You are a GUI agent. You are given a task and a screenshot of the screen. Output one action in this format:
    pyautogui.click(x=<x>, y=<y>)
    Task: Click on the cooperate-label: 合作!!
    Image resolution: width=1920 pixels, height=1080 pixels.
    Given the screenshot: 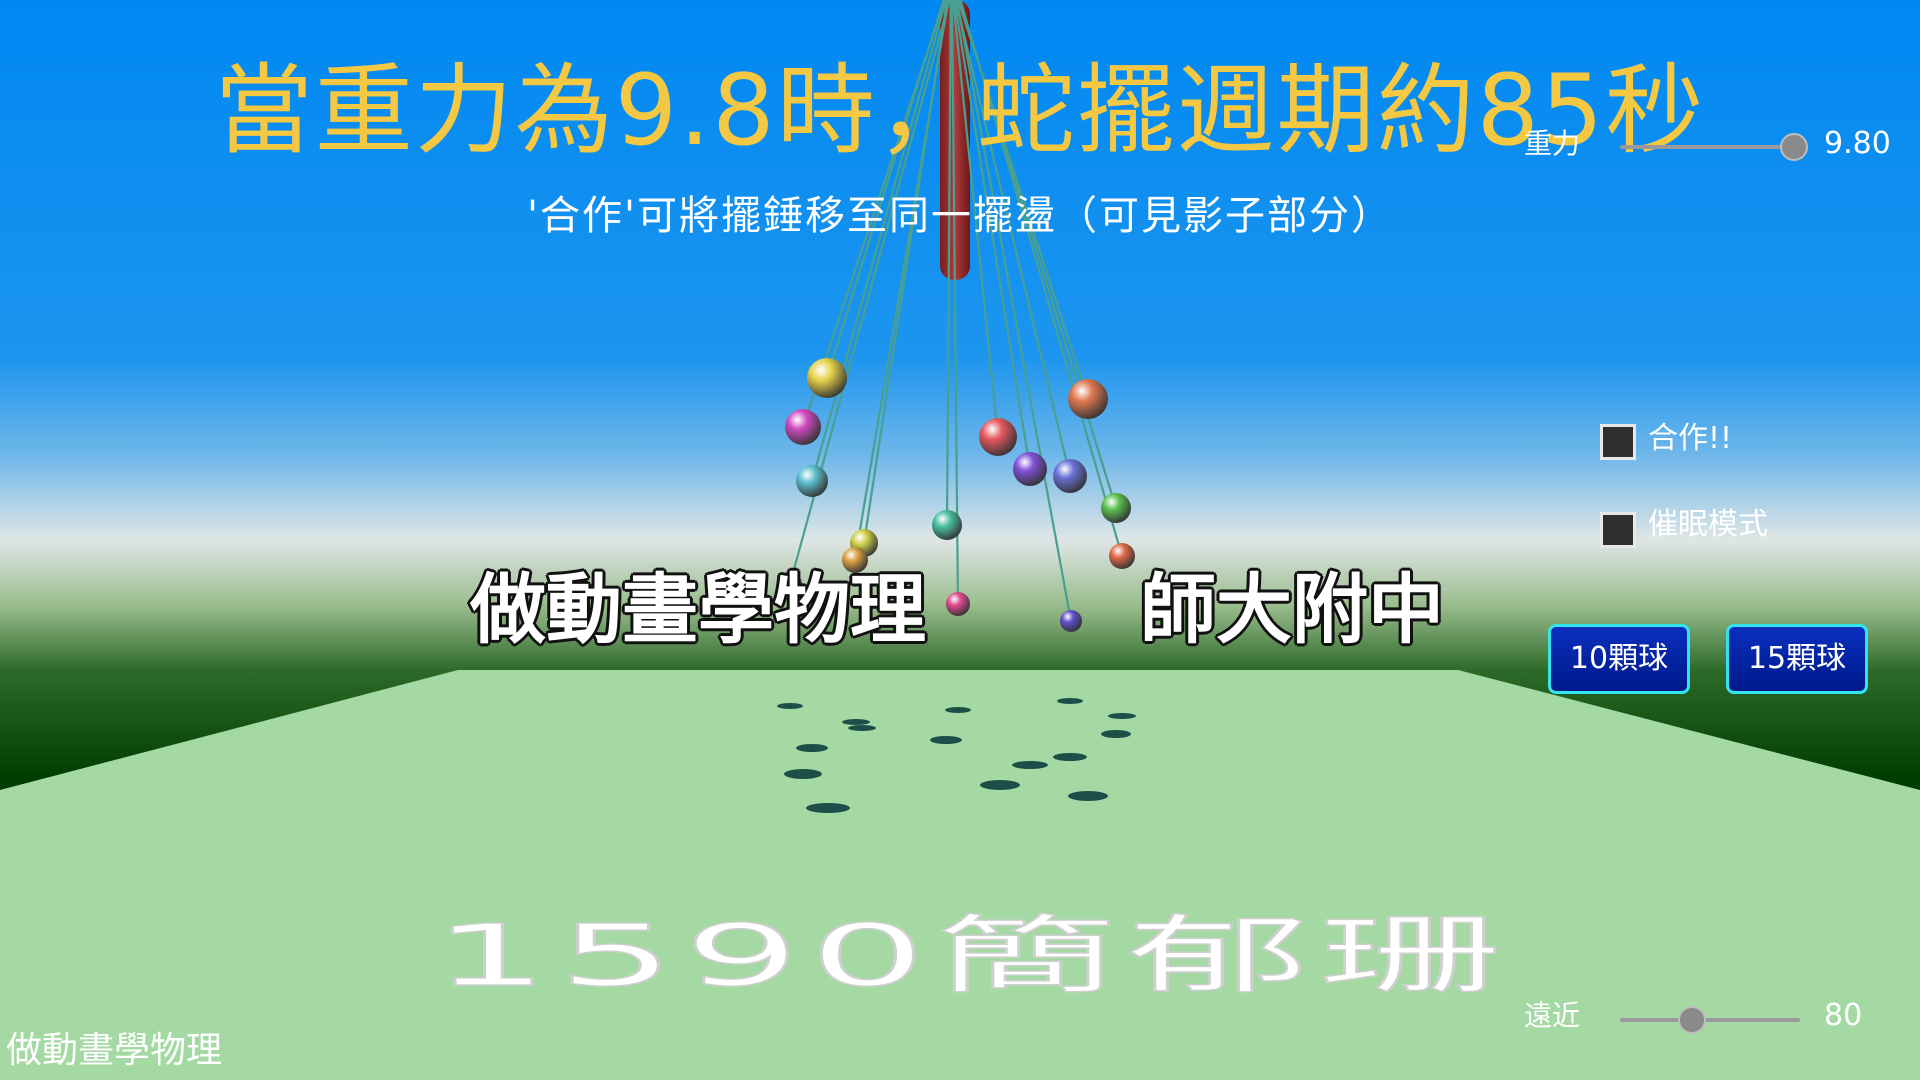 What is the action you would take?
    pyautogui.click(x=1690, y=438)
    